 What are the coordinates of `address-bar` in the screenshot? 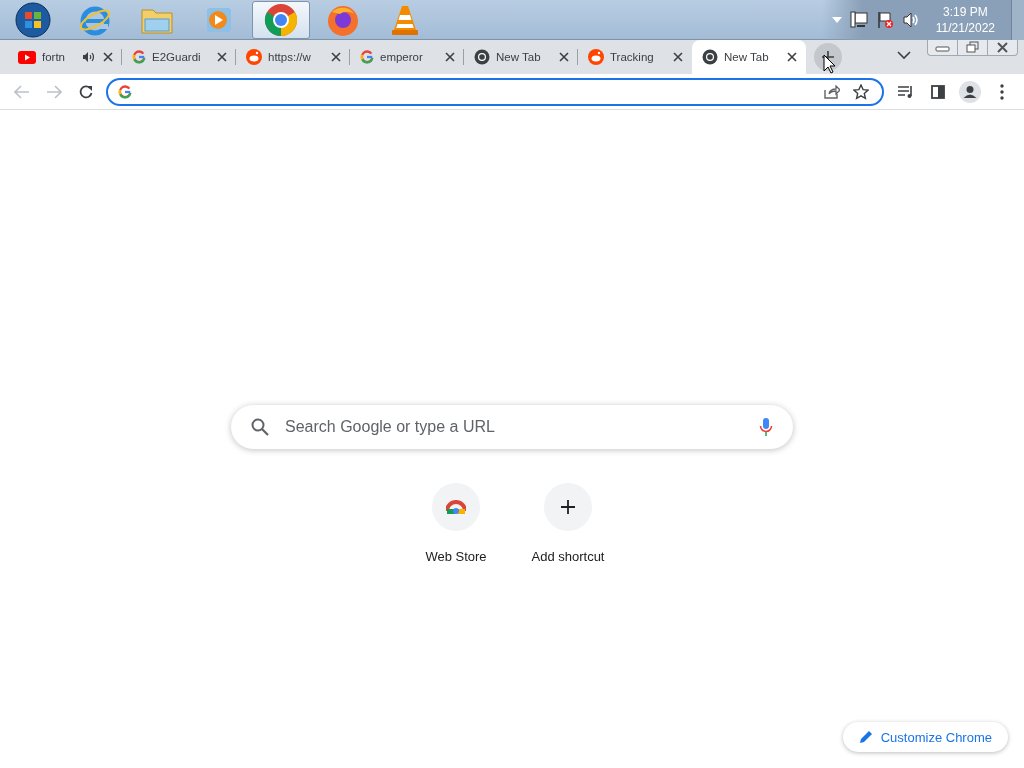 It's located at (495, 91).